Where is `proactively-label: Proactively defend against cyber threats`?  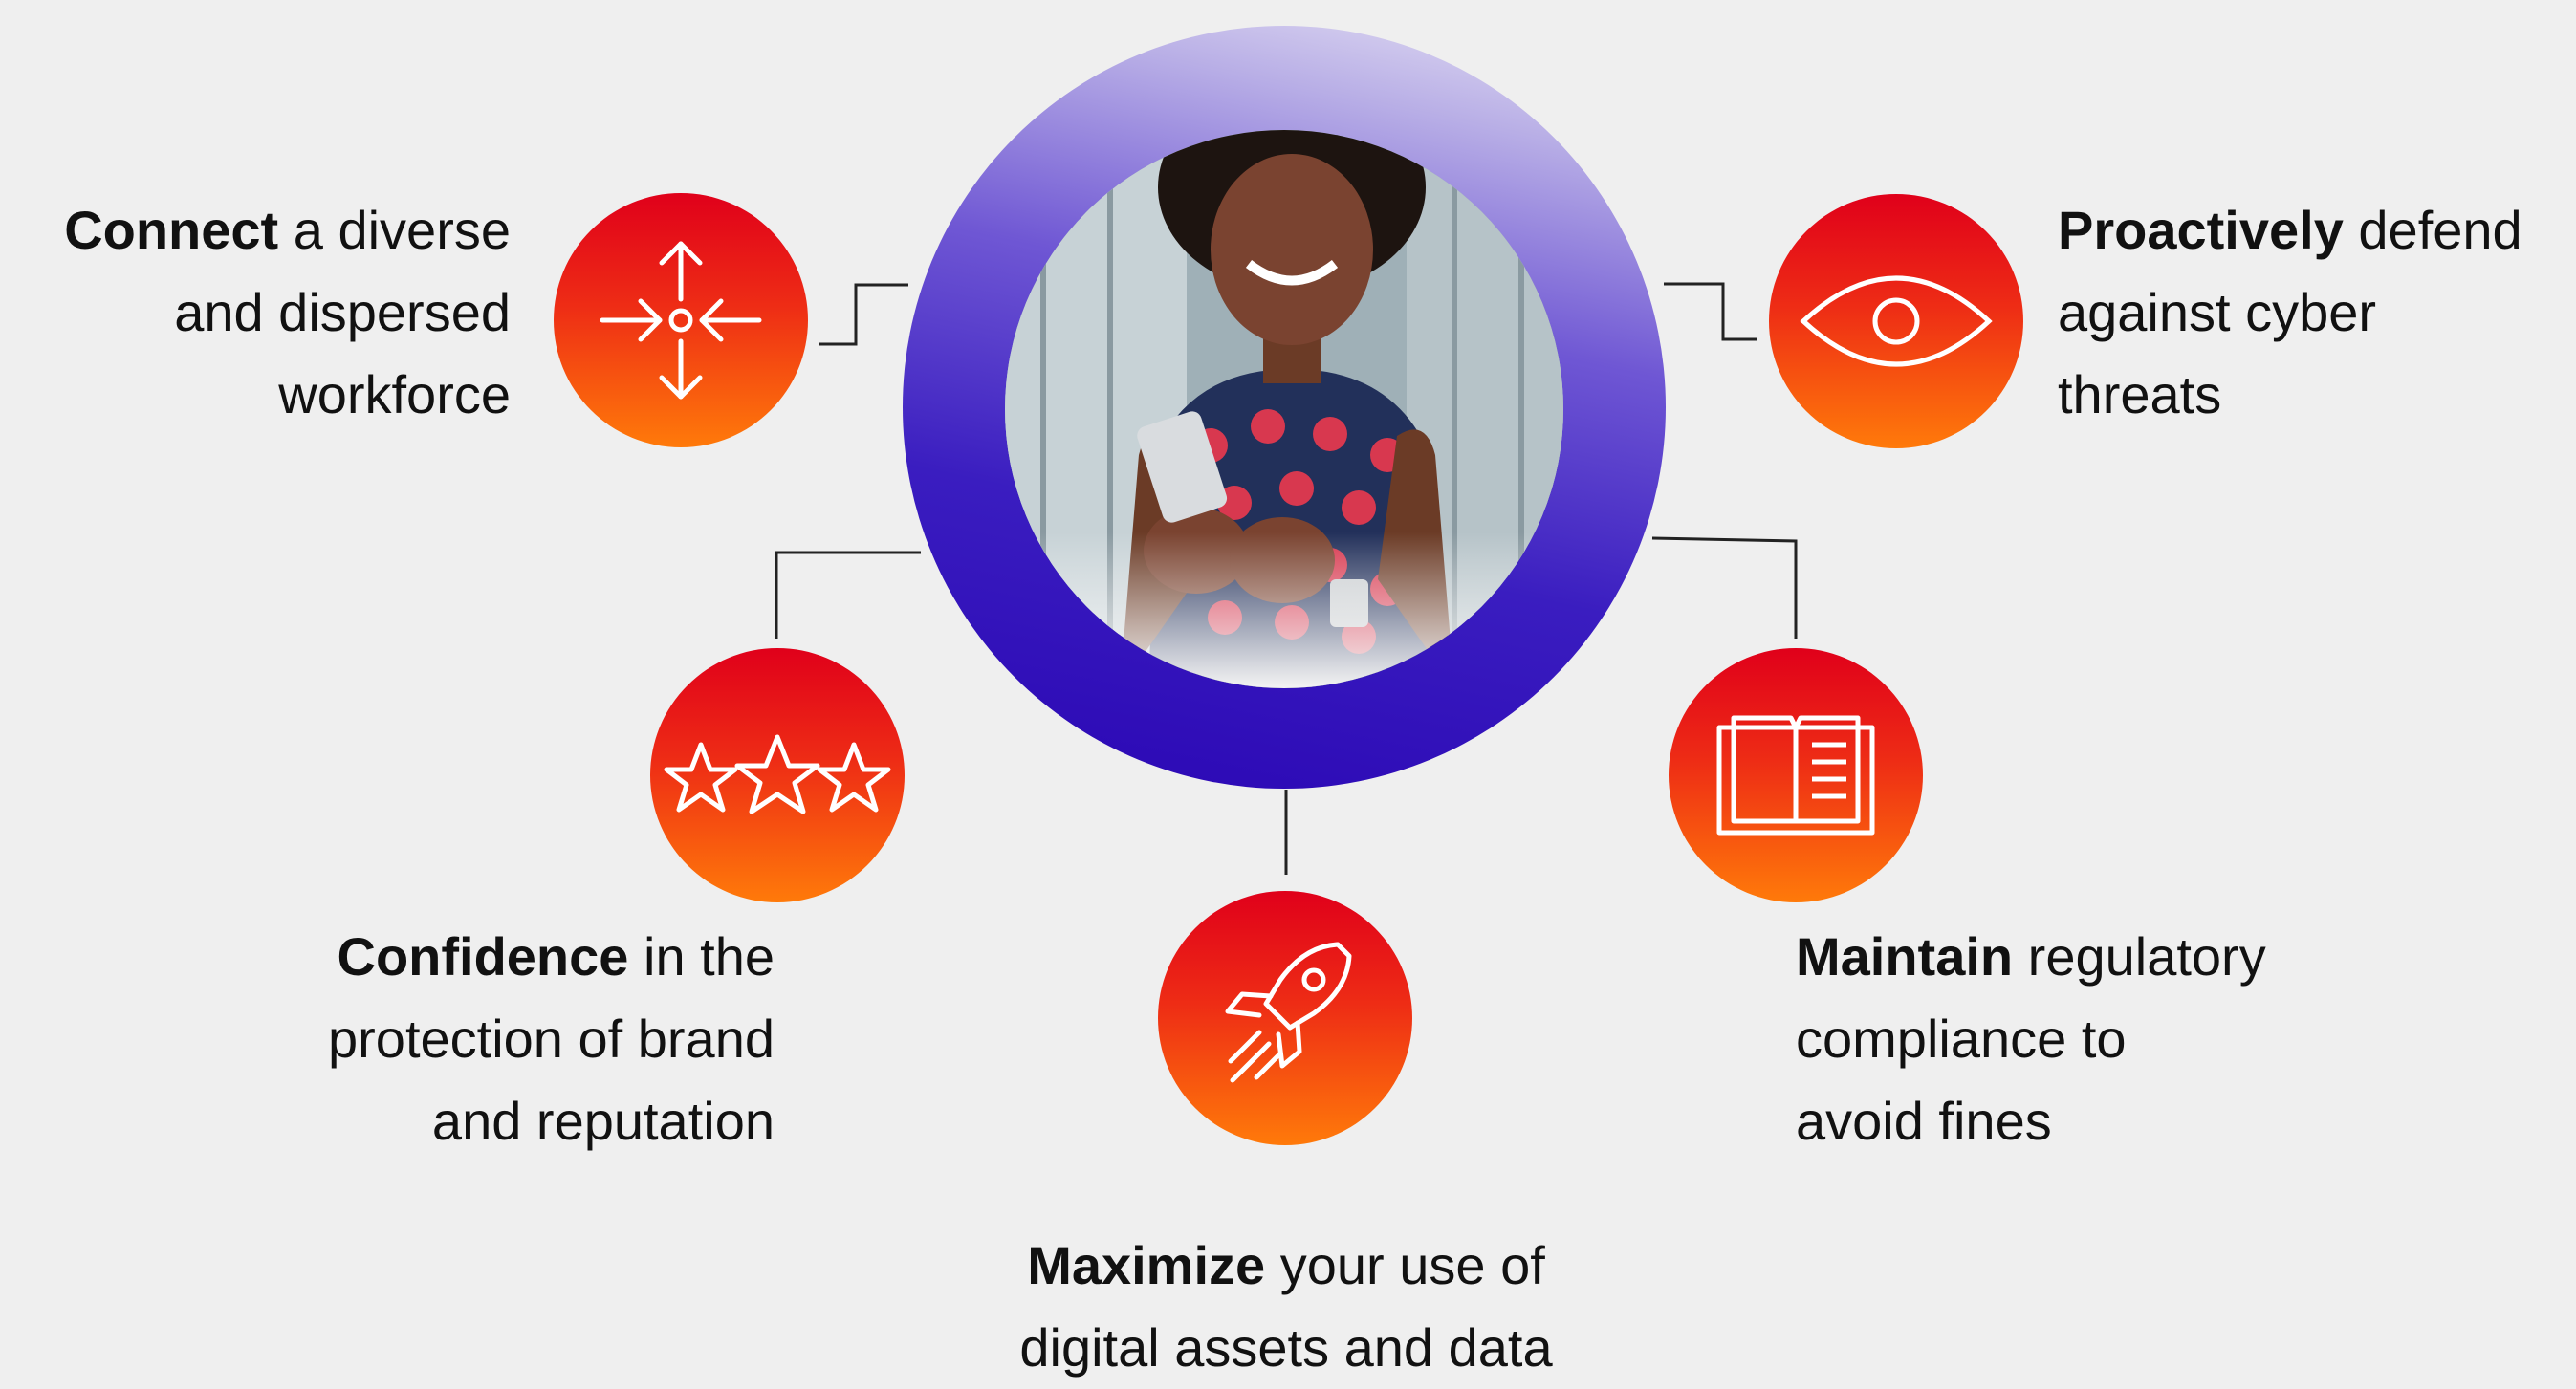 proactively-label: Proactively defend against cyber threats is located at coordinates (2290, 312).